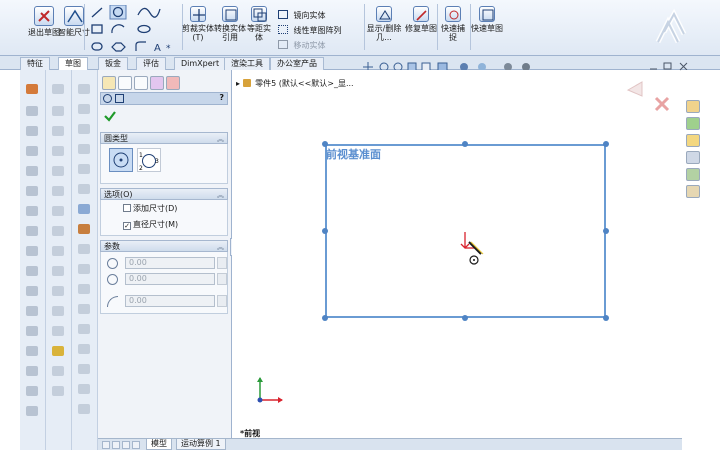 This screenshot has height=450, width=720. What do you see at coordinates (173, 83) in the screenshot?
I see `display-manager-tab-icon` at bounding box center [173, 83].